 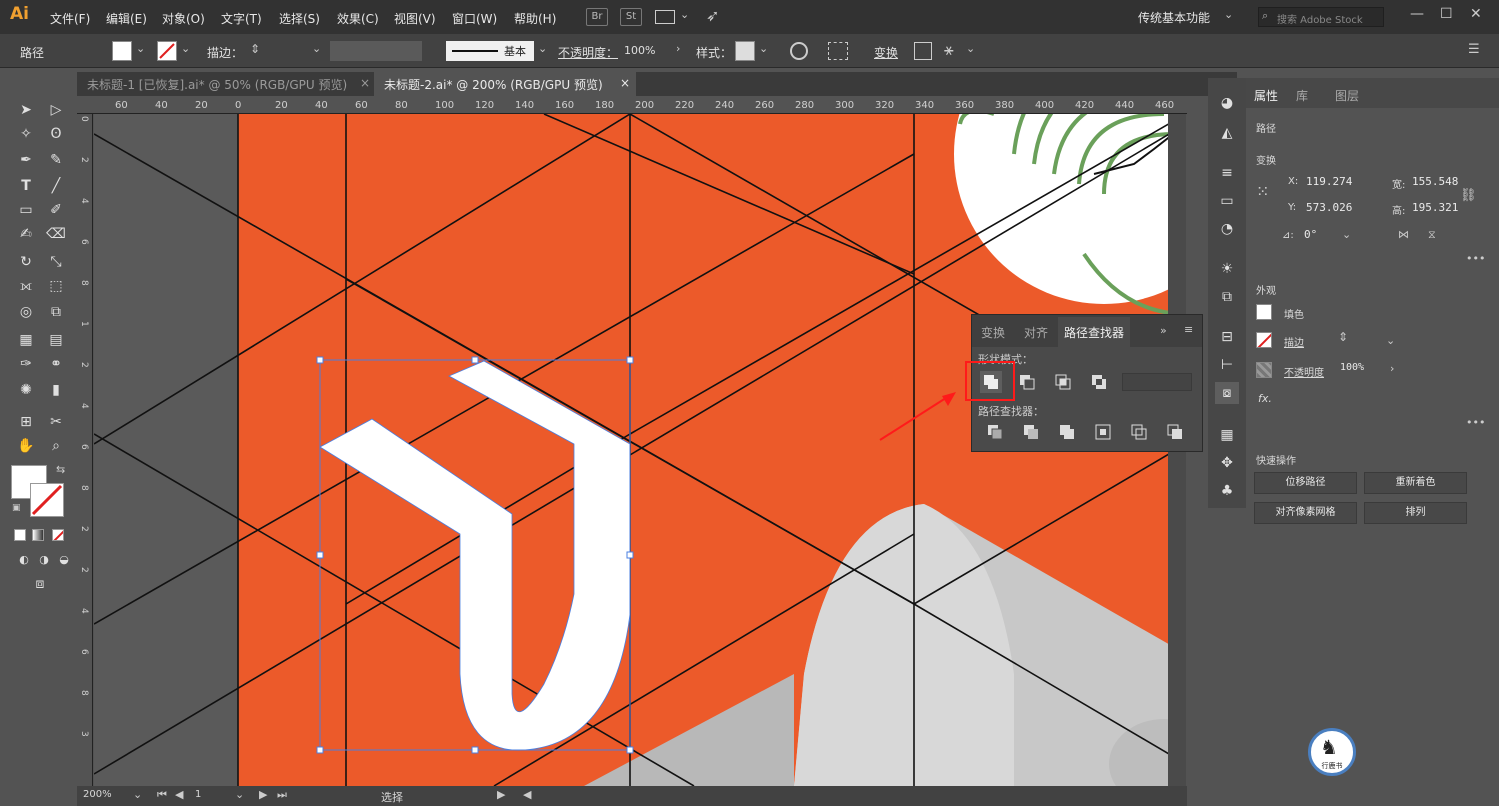 What do you see at coordinates (474, 18) in the screenshot?
I see `menu-window: 窗口(W)` at bounding box center [474, 18].